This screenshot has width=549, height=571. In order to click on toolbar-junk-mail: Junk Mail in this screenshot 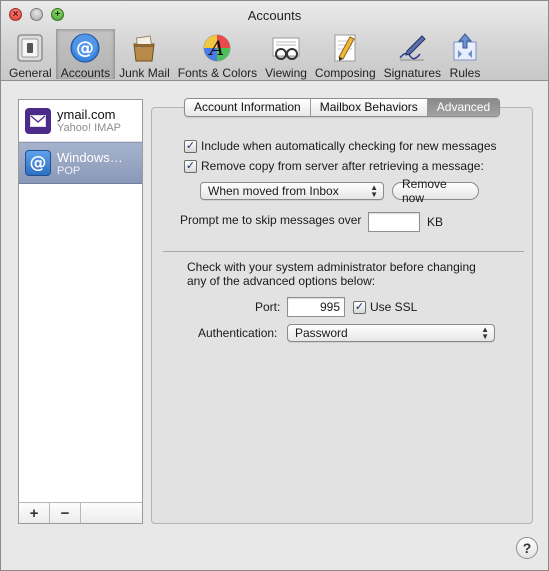, I will do `click(144, 54)`.